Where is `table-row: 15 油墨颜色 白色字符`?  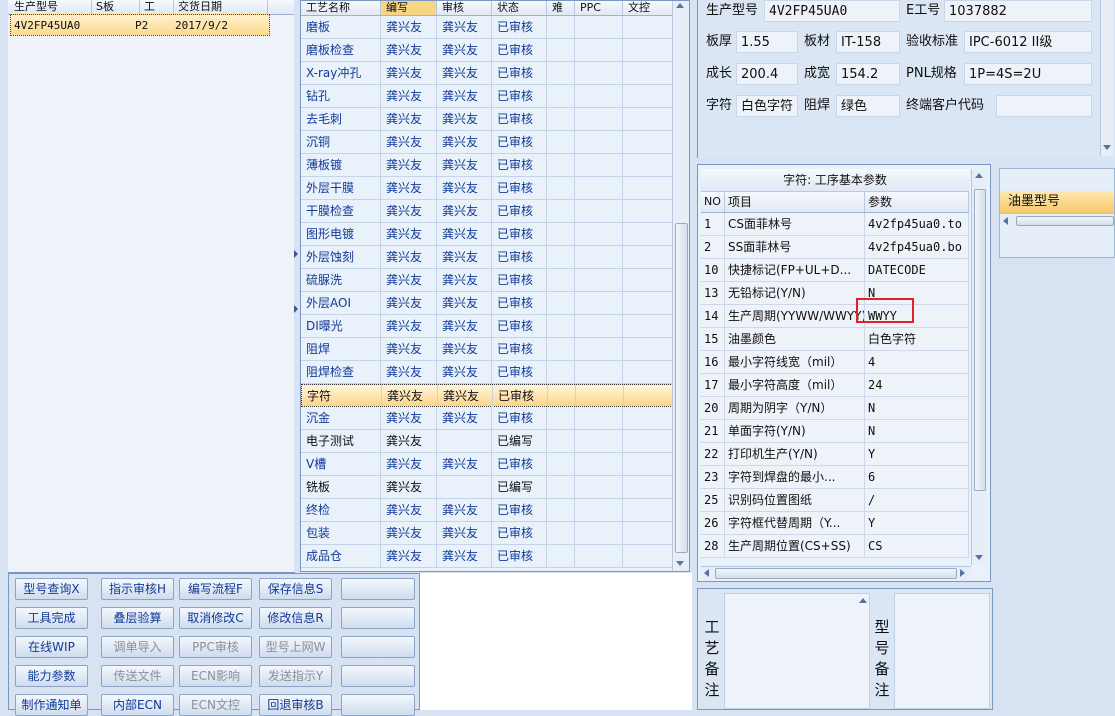
table-row: 15 油墨颜色 白色字符 is located at coordinates (835, 339).